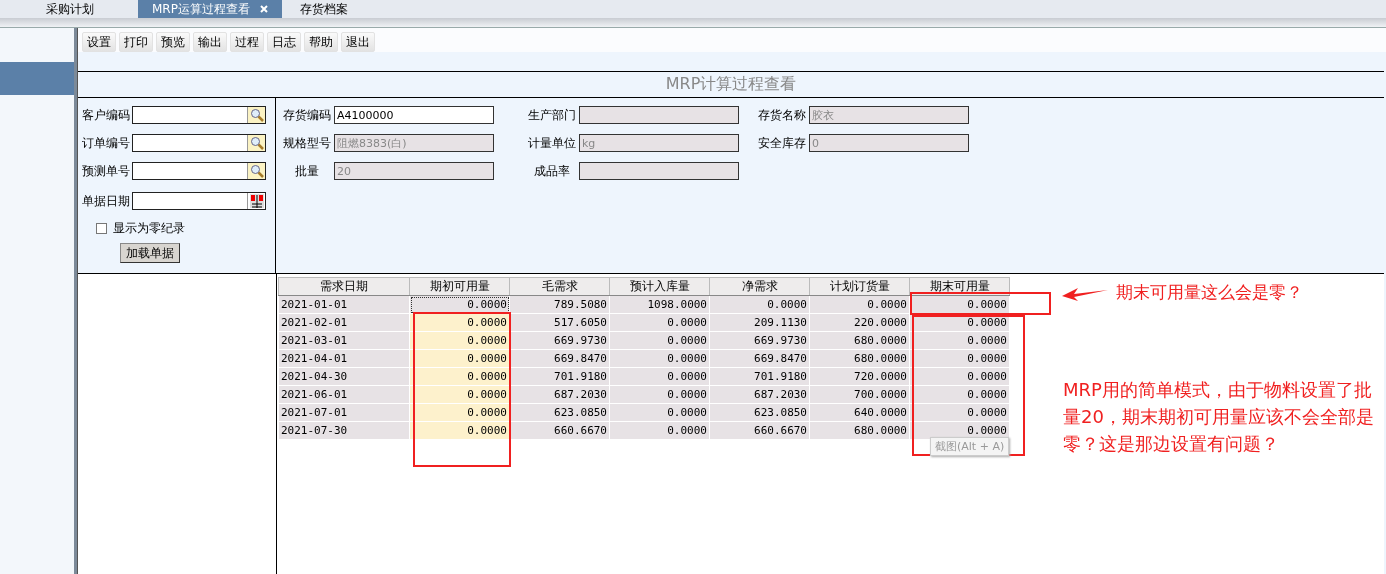 This screenshot has width=1386, height=574. Describe the element at coordinates (284, 42) in the screenshot. I see `toolbar-button: 日志` at that location.